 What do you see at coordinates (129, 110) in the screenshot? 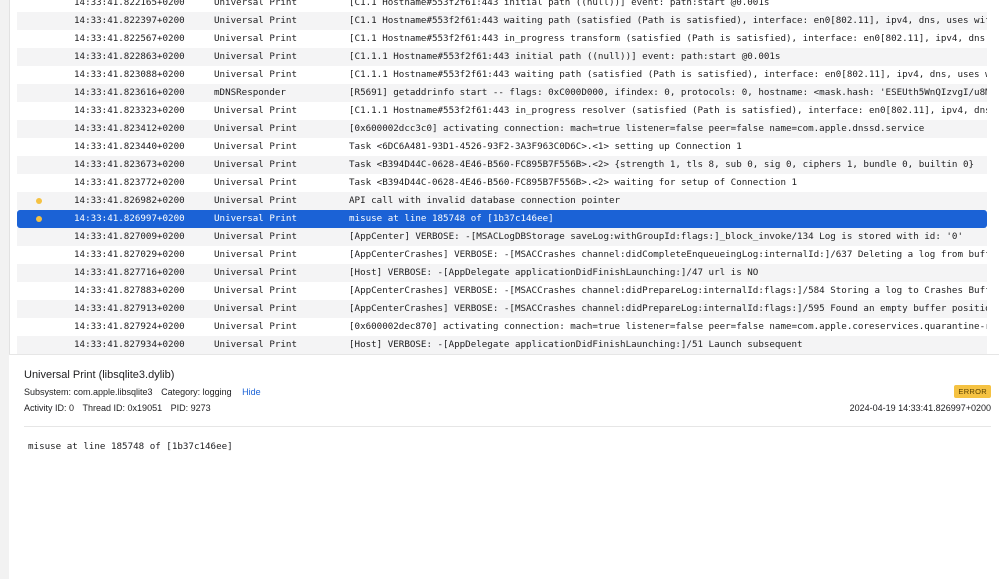
I see `log-time: 14:33:41.823323+0200` at bounding box center [129, 110].